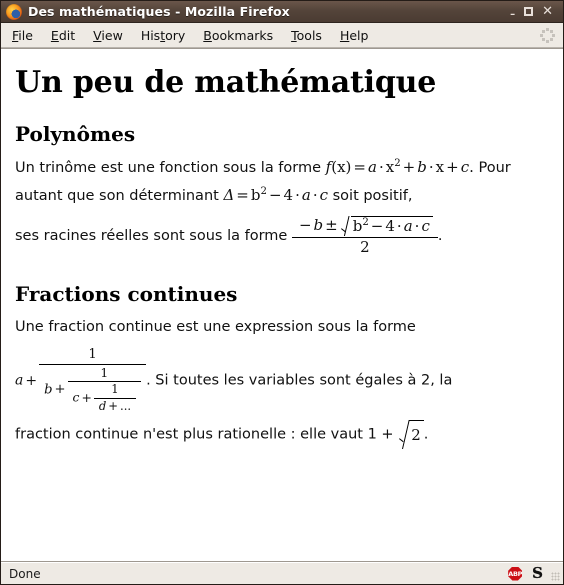  Describe the element at coordinates (238, 35) in the screenshot. I see `menu-item-bookmarks: Bookmarks` at that location.